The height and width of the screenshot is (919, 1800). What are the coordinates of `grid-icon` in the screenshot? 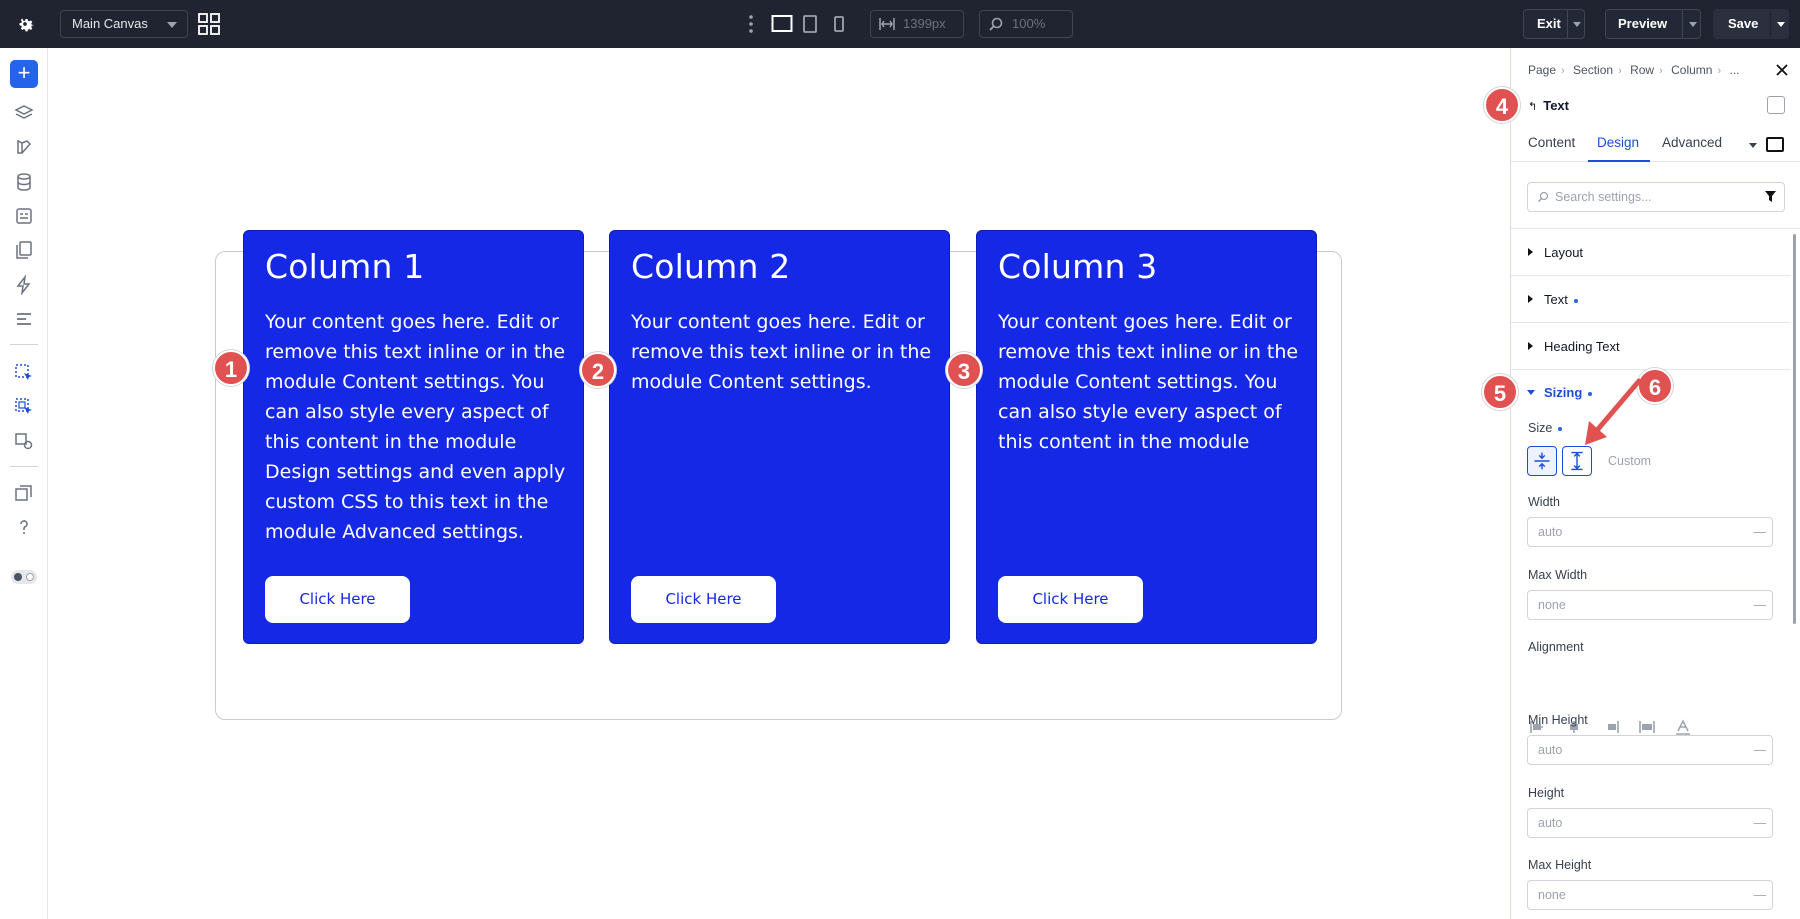 It's located at (209, 24).